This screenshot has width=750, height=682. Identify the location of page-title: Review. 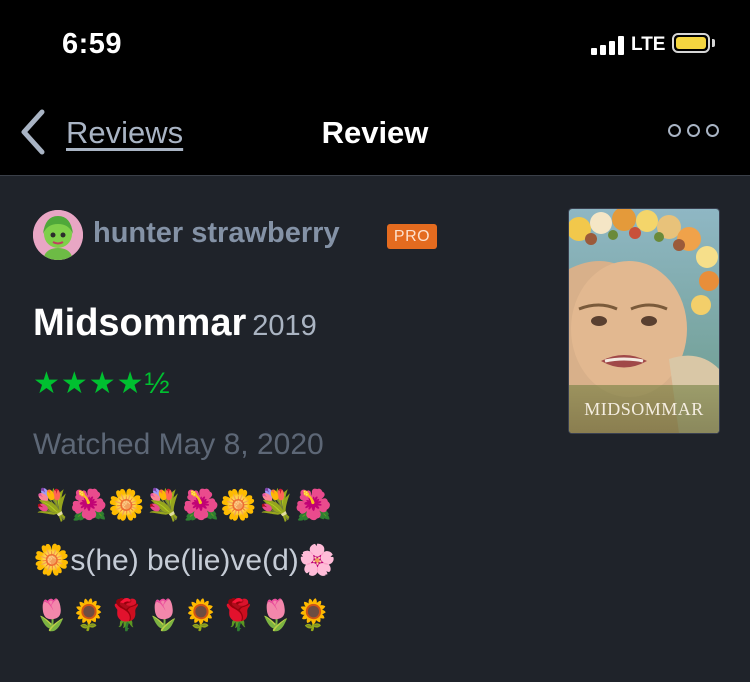
(375, 132).